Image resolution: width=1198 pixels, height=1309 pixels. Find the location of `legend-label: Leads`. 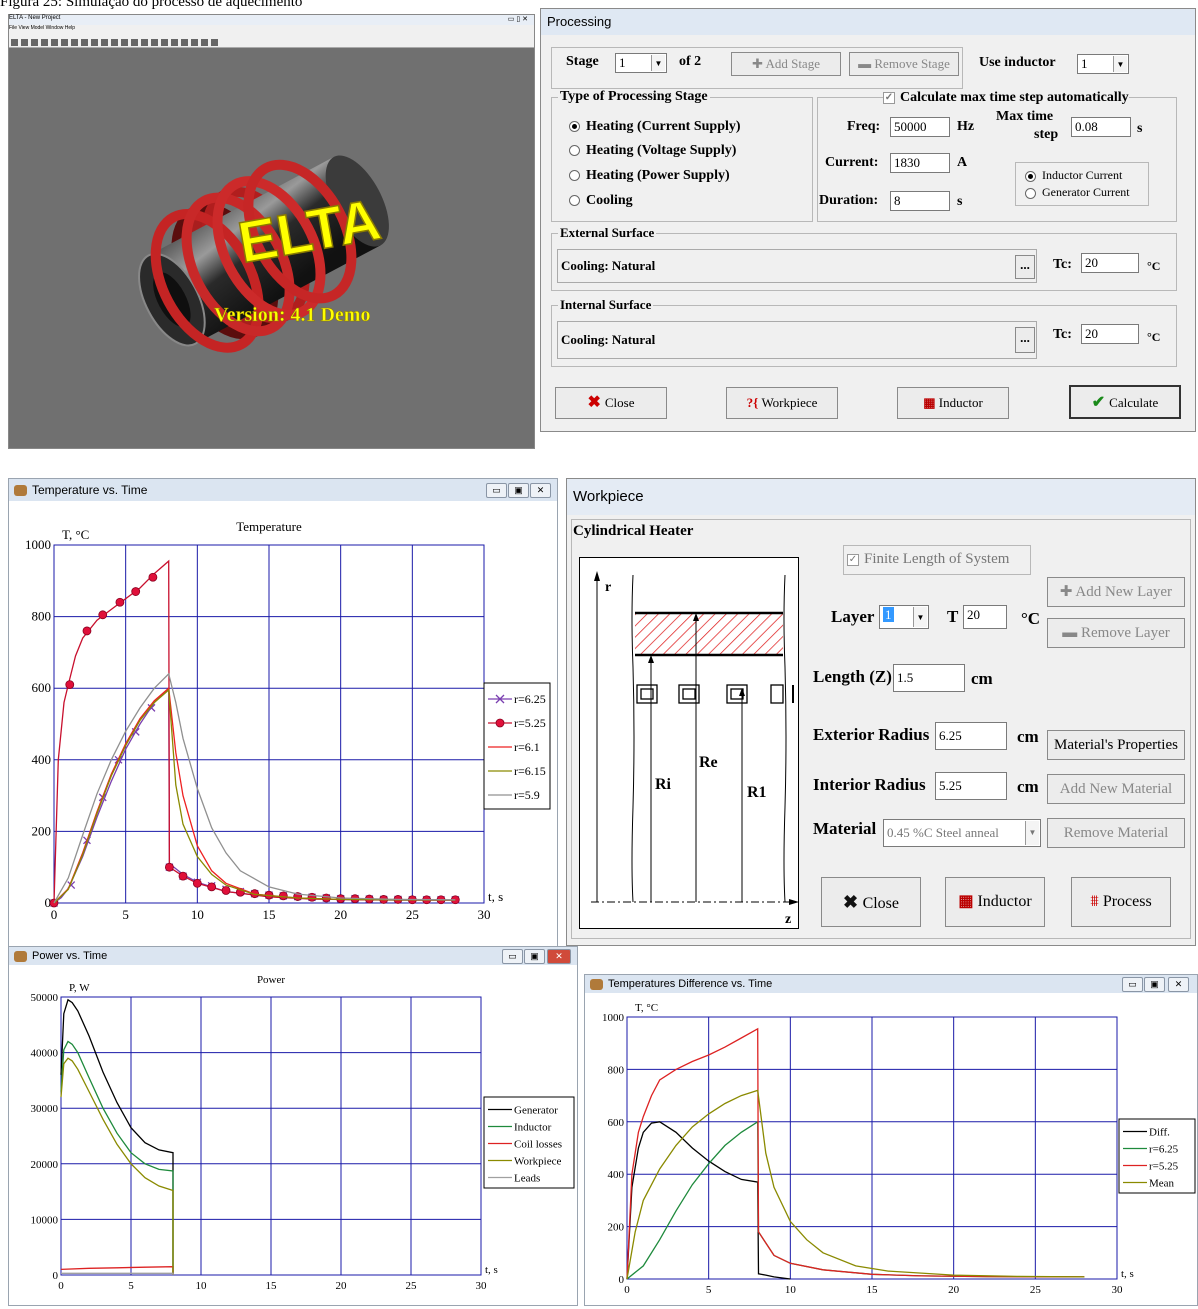

legend-label: Leads is located at coordinates (527, 1179).